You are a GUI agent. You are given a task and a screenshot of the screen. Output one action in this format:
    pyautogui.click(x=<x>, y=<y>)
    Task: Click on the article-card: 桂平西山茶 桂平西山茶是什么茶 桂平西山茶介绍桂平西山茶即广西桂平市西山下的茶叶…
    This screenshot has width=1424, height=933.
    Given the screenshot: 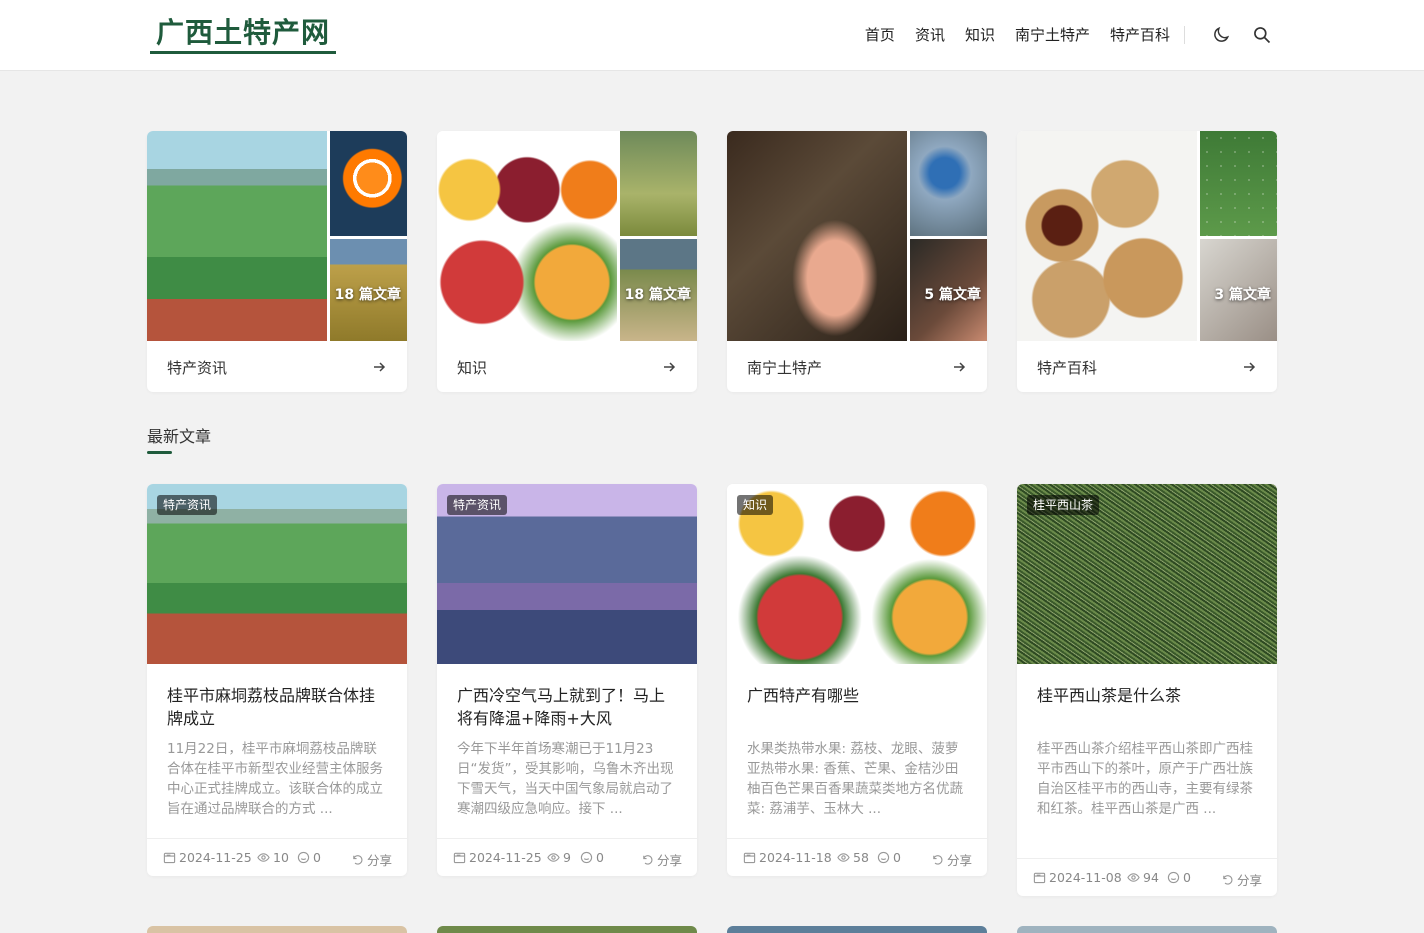 What is the action you would take?
    pyautogui.click(x=1147, y=690)
    